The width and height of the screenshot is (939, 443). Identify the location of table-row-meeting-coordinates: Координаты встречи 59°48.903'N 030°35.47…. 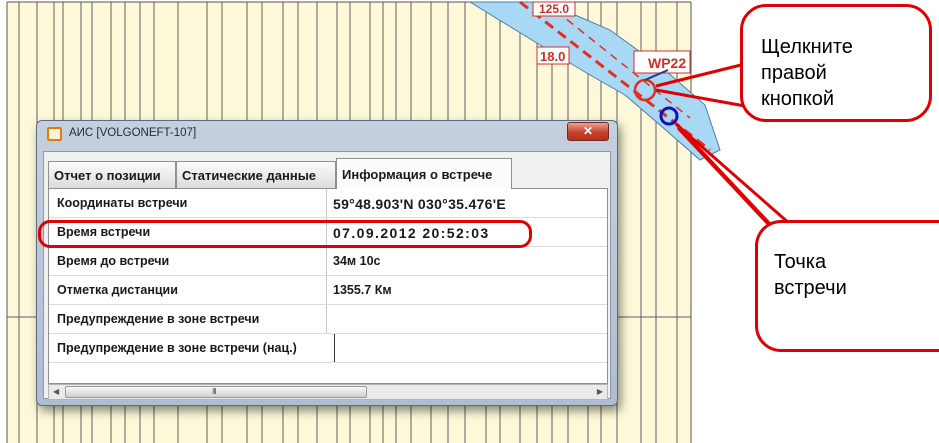
(328, 203).